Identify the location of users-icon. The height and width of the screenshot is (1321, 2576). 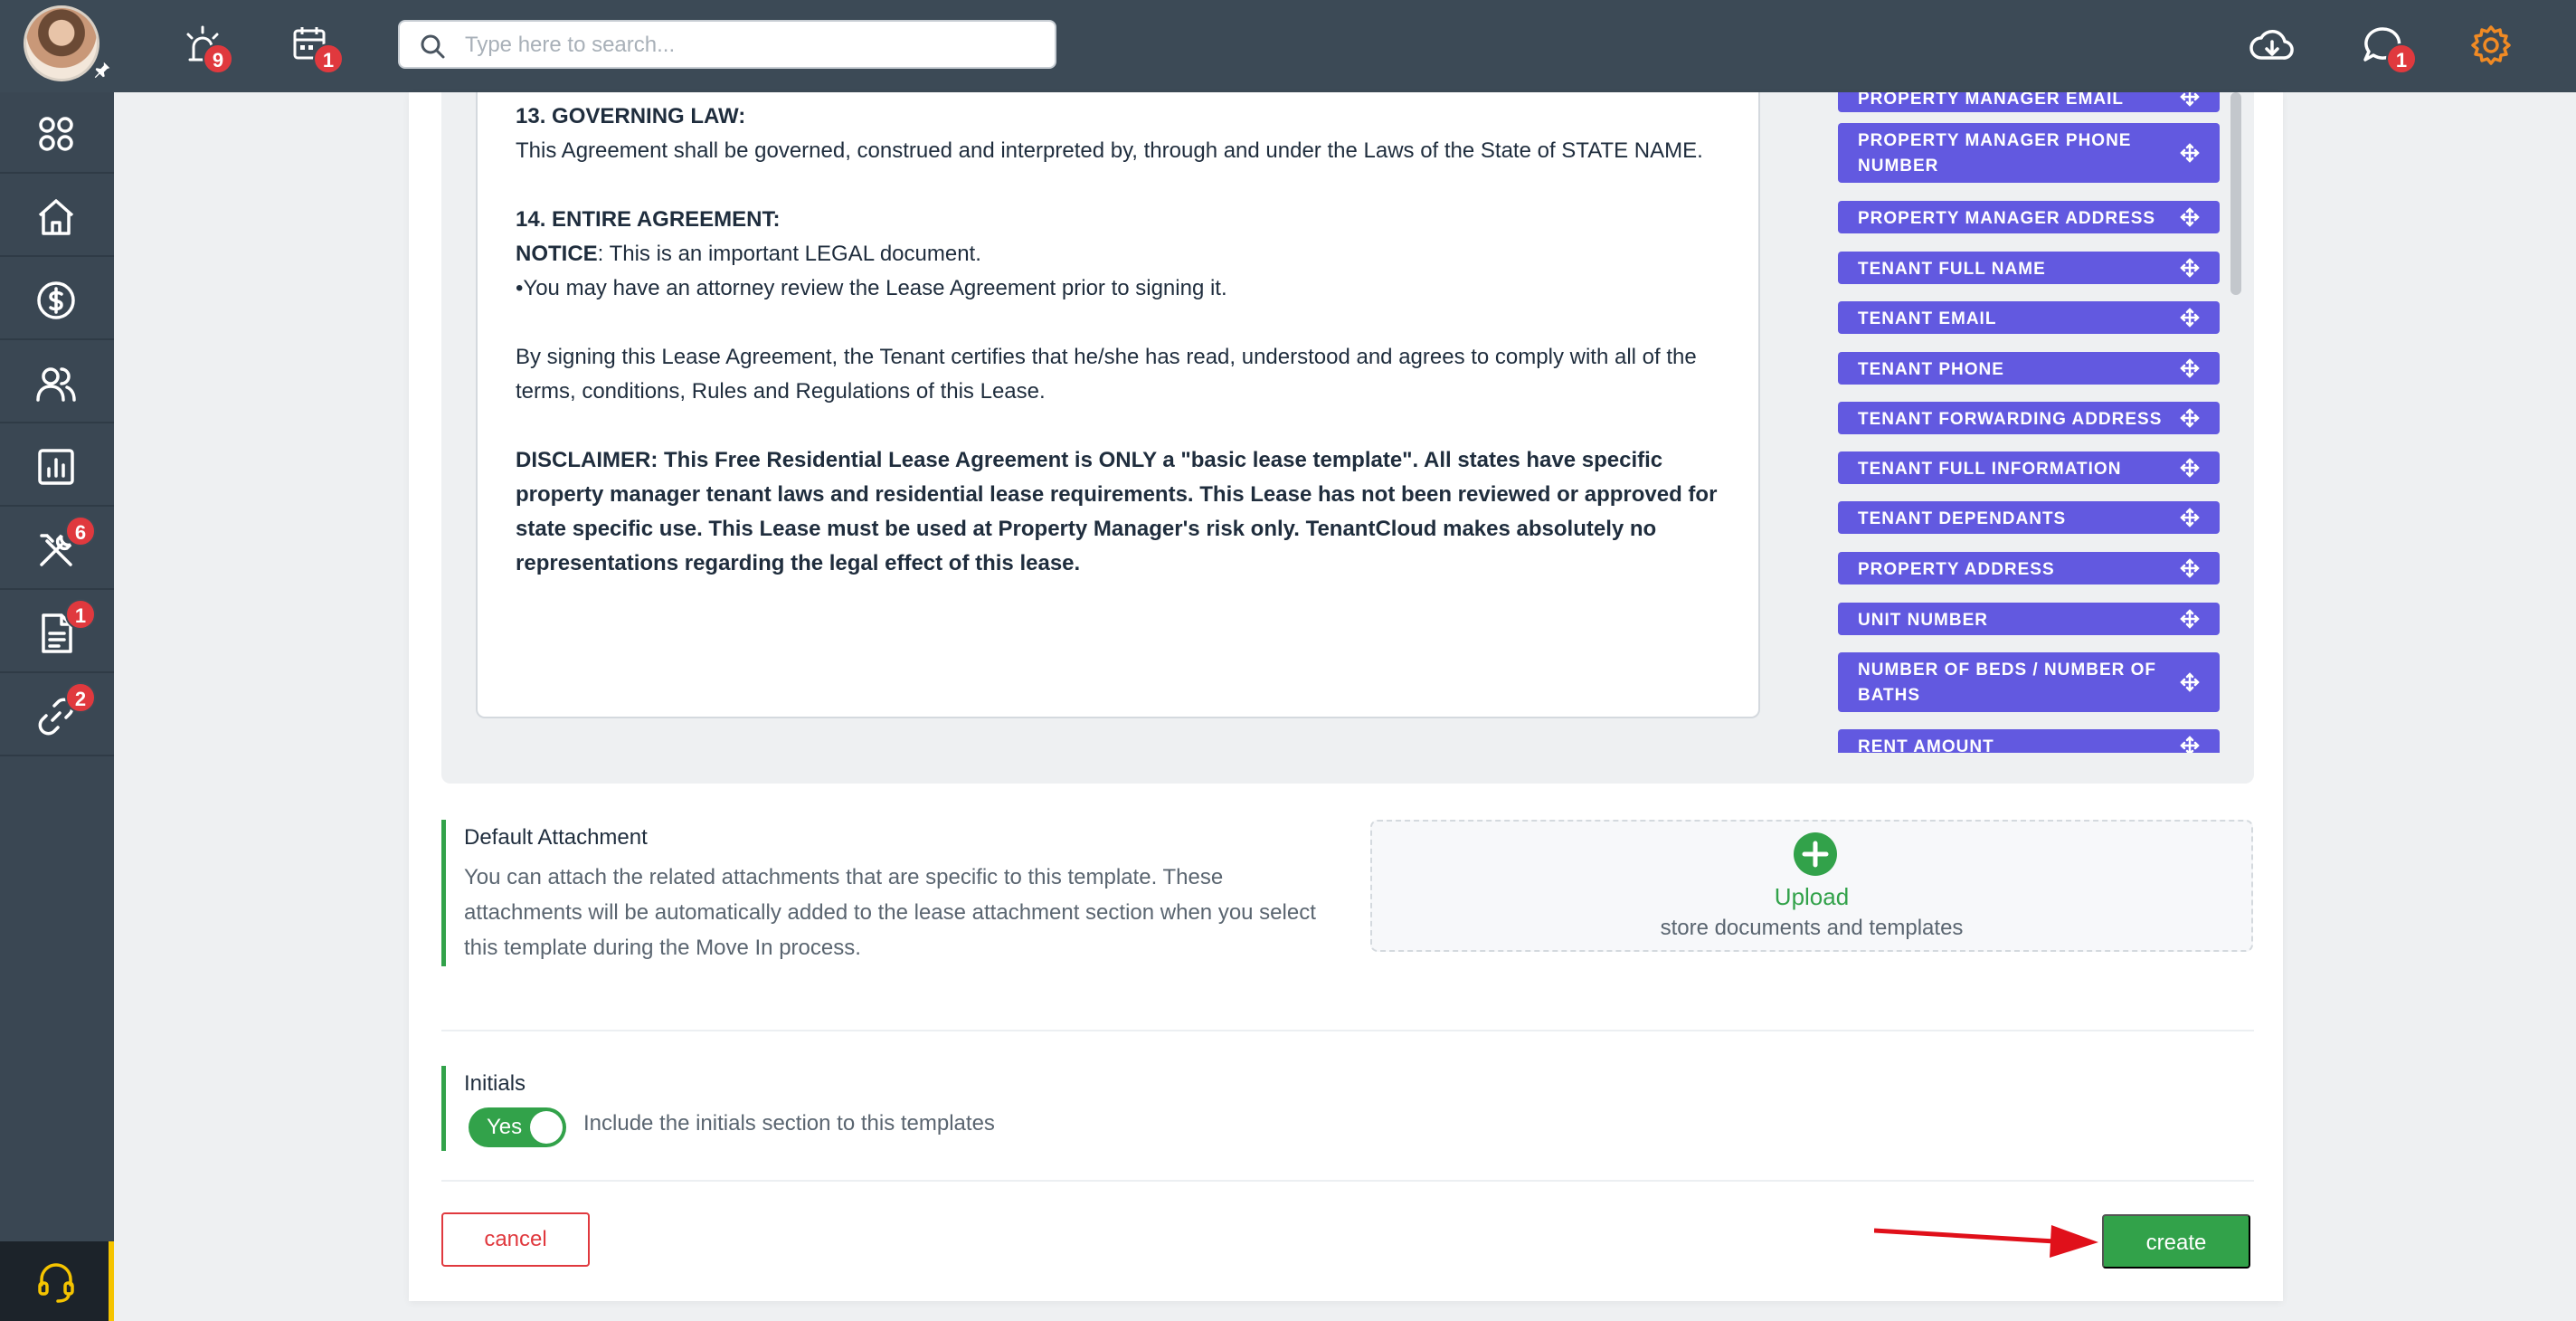
(56, 384).